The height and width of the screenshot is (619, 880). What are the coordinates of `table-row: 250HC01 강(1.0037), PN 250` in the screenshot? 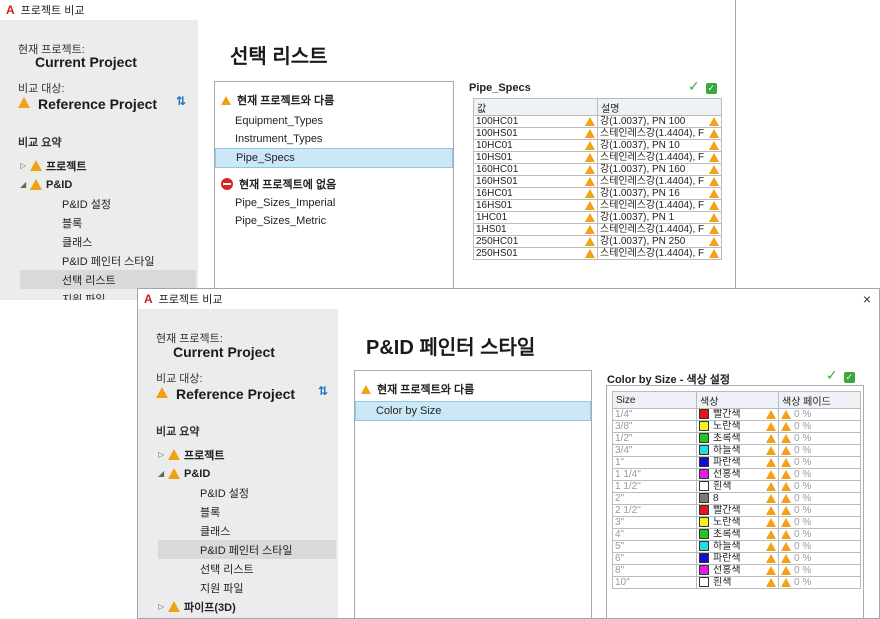 It's located at (597, 241).